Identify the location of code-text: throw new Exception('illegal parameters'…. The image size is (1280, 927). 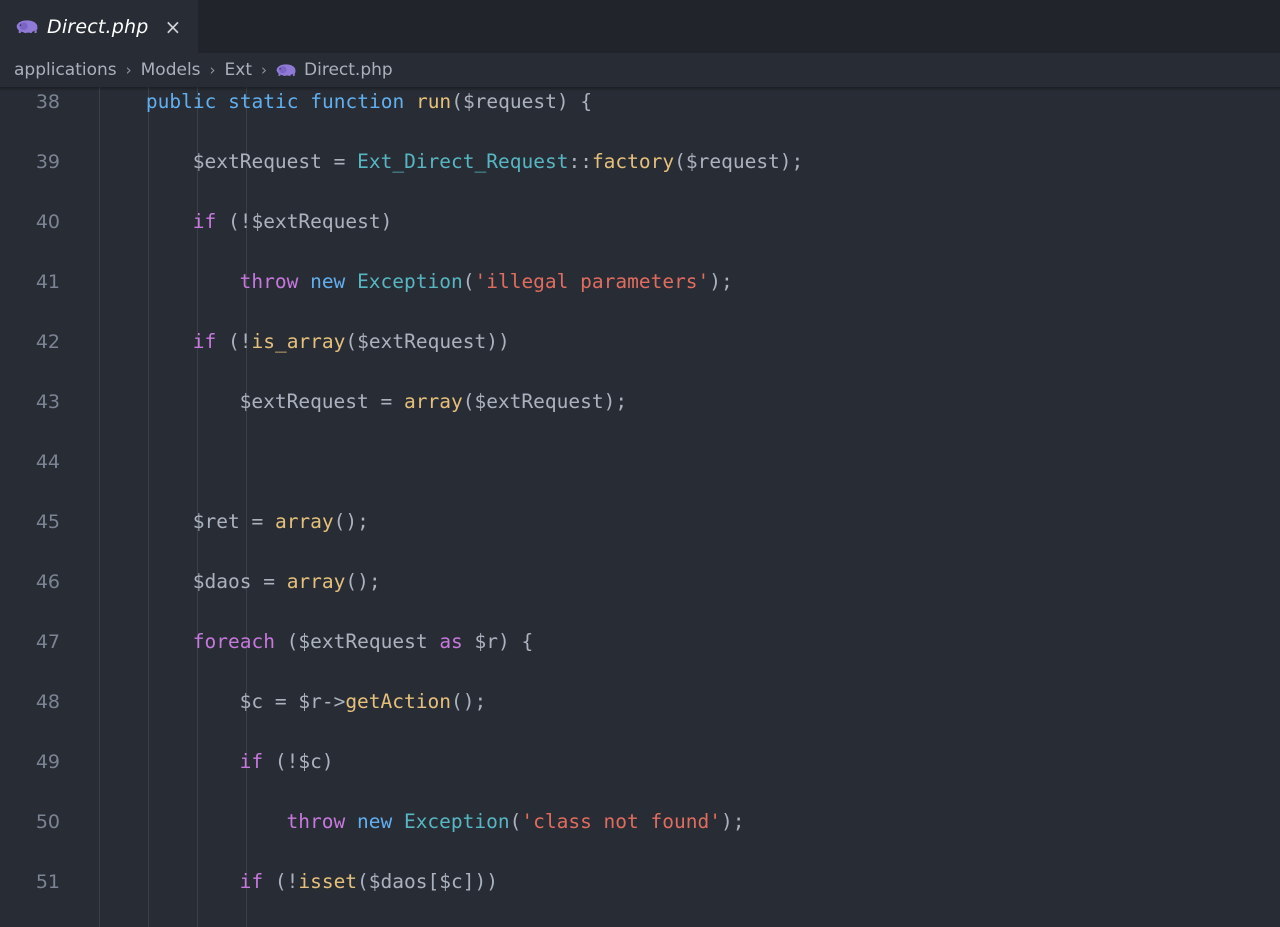
(486, 282).